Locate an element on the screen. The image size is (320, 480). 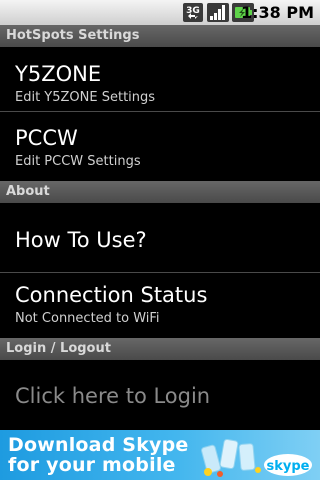
3g-icon: 3G is located at coordinates (193, 12).